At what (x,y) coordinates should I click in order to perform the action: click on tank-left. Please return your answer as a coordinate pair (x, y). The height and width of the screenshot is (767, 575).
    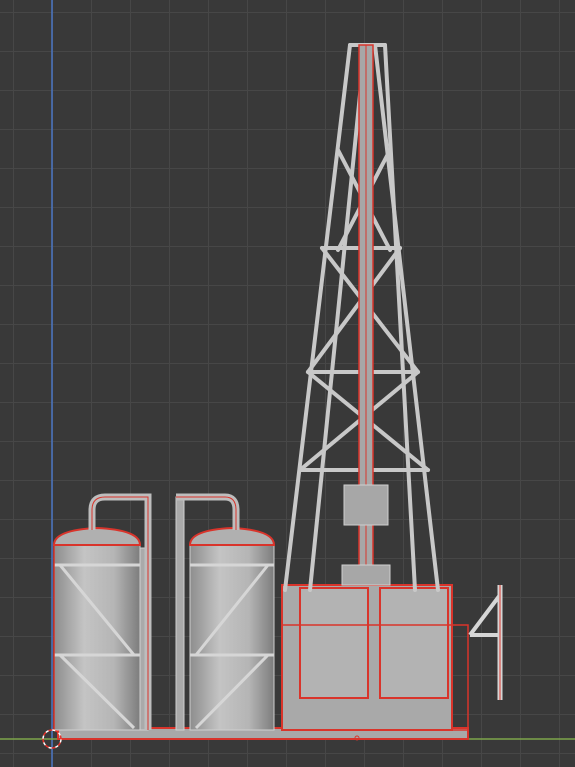
    Looking at the image, I should click on (102, 612).